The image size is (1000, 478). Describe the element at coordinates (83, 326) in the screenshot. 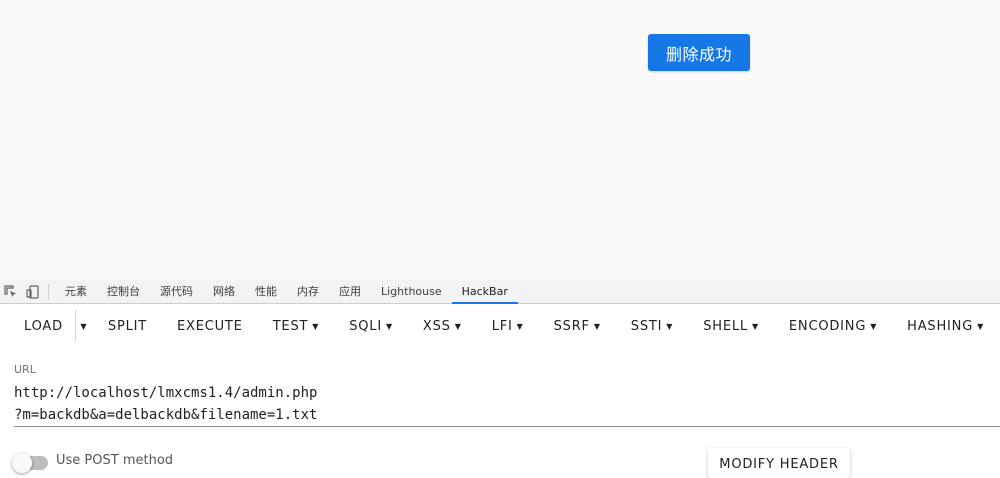

I see `load-dropdown-caret-icon: ▼` at that location.